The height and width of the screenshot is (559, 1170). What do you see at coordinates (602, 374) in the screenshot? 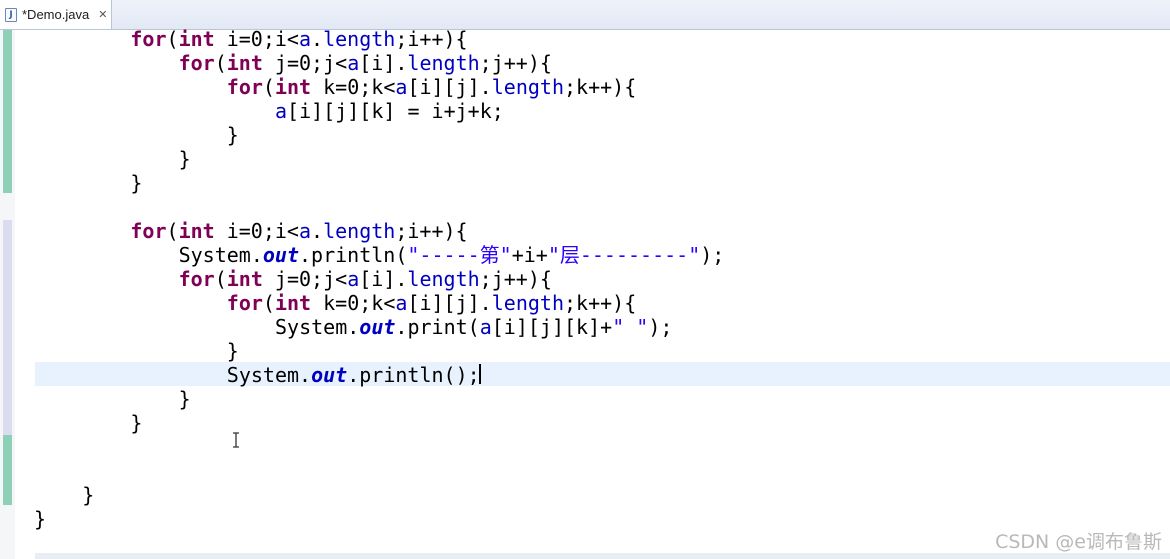
I see `current-line-highlight` at bounding box center [602, 374].